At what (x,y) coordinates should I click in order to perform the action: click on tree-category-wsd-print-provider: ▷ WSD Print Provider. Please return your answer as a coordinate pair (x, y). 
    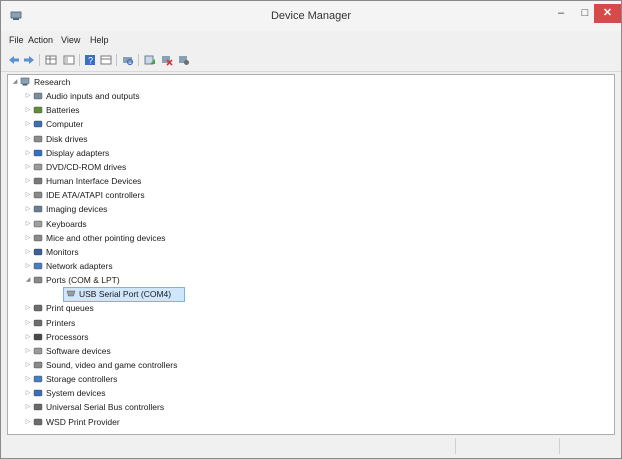
    Looking at the image, I should click on (118, 422).